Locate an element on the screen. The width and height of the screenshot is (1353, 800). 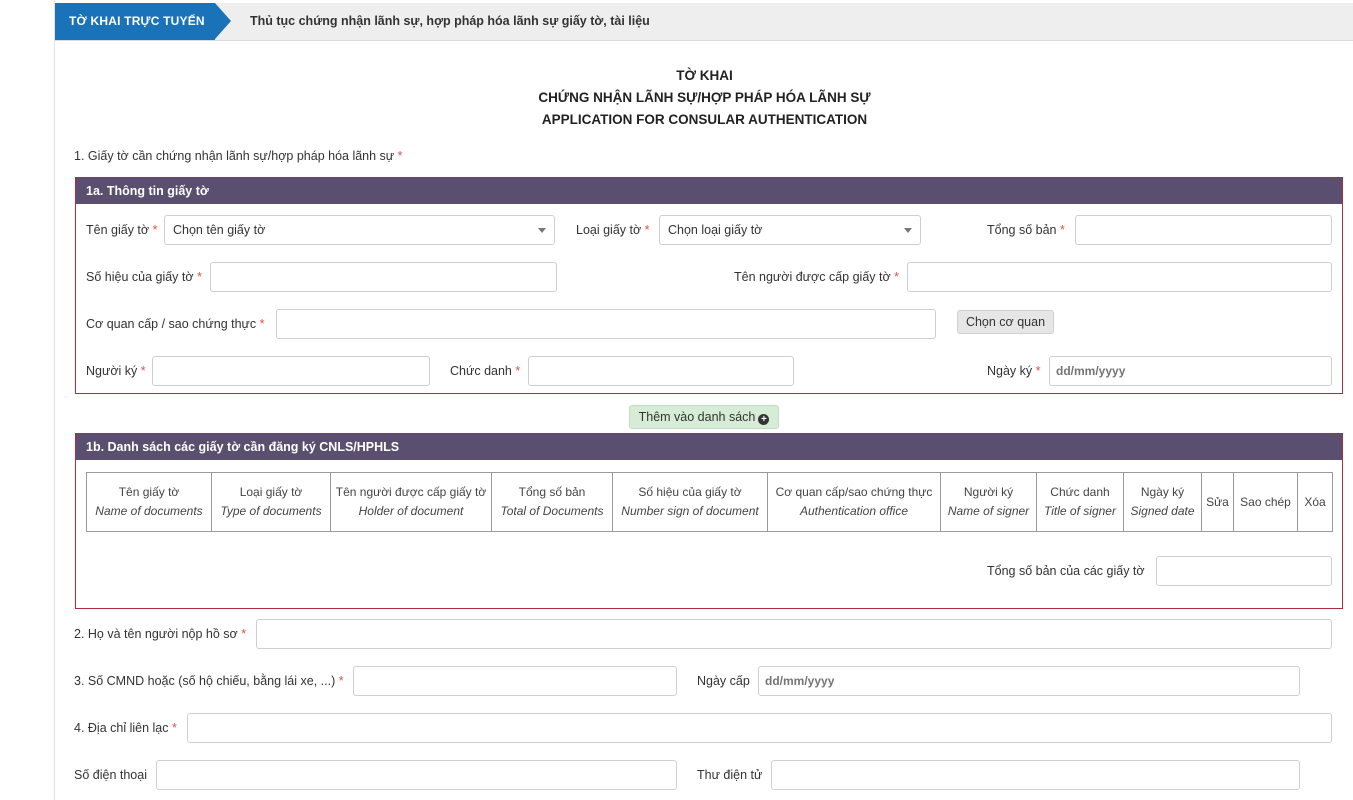
doc-name-label-text: Tên giấy tờ is located at coordinates (118, 230).